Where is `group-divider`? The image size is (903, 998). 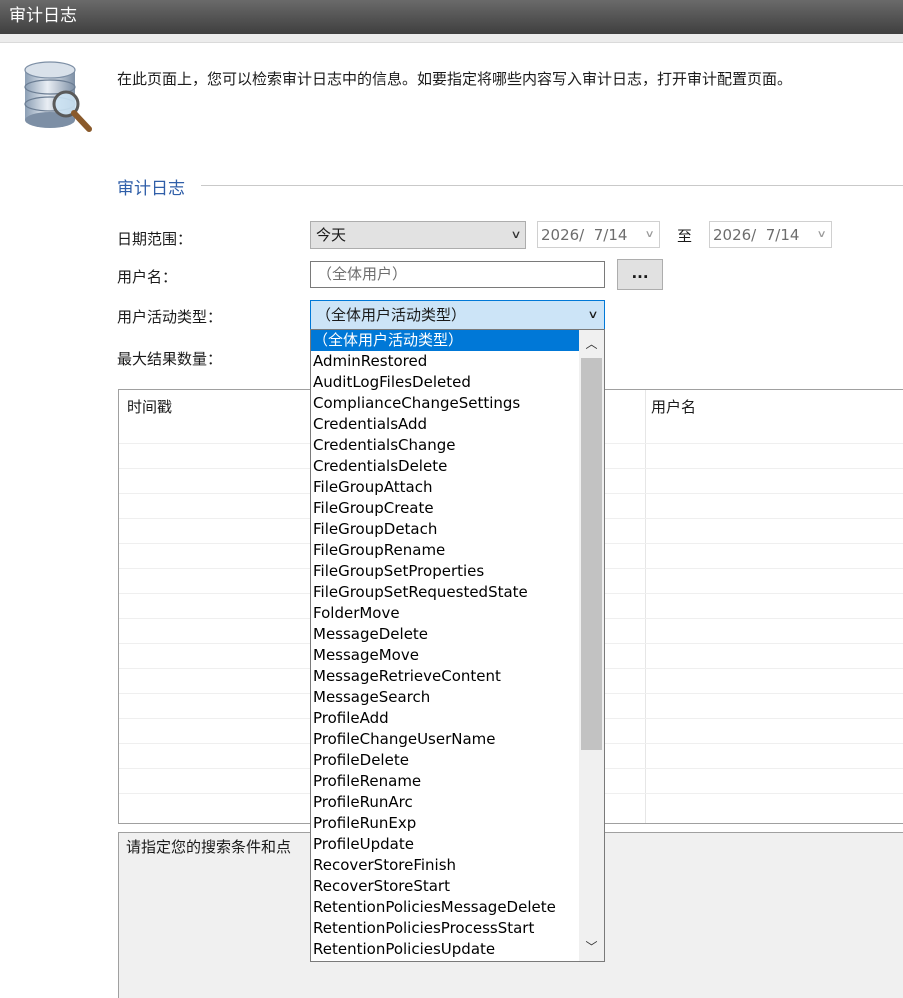
group-divider is located at coordinates (552, 185).